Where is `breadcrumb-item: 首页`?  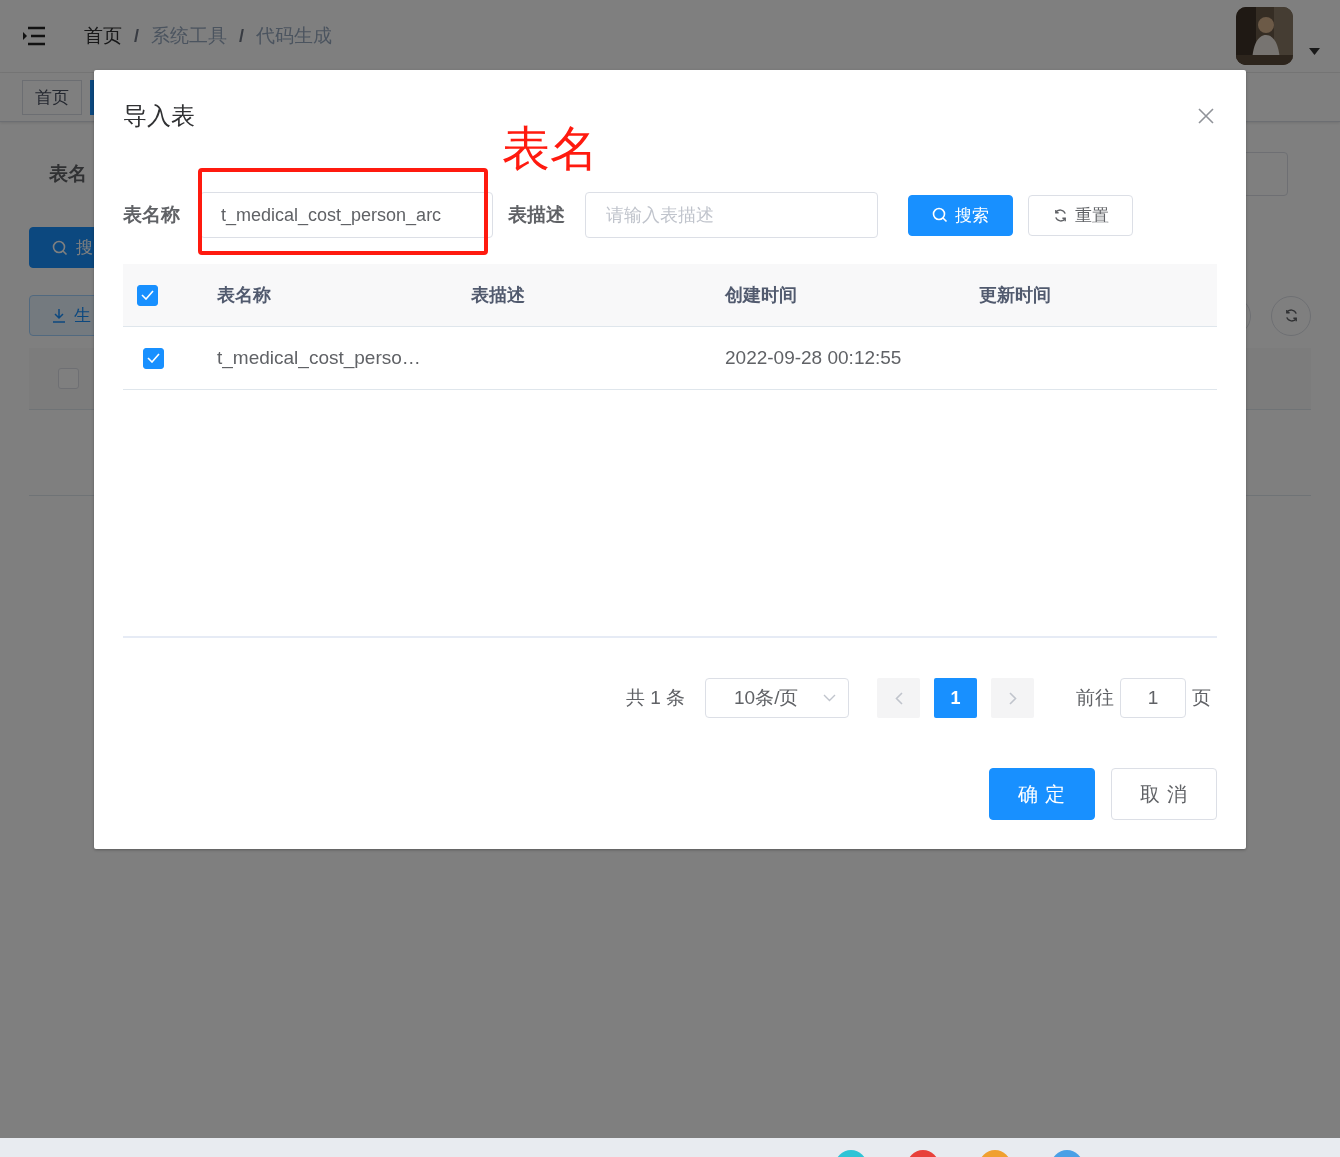 breadcrumb-item: 首页 is located at coordinates (103, 36).